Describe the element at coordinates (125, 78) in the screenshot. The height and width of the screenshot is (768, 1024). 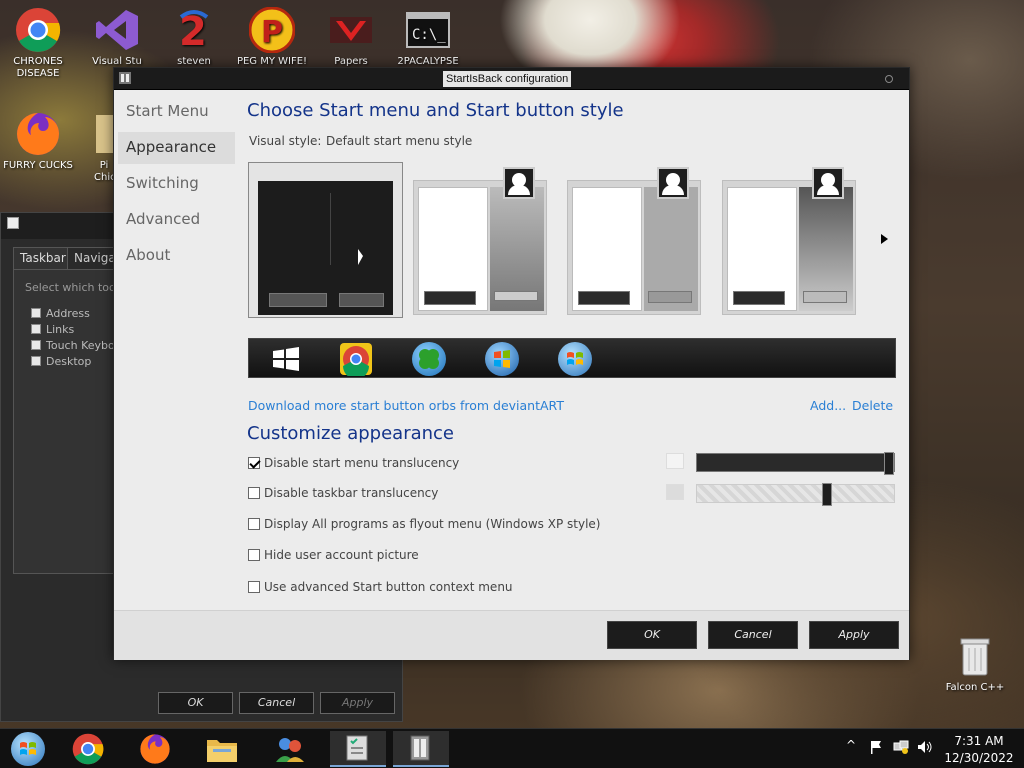
I see `app-icon` at that location.